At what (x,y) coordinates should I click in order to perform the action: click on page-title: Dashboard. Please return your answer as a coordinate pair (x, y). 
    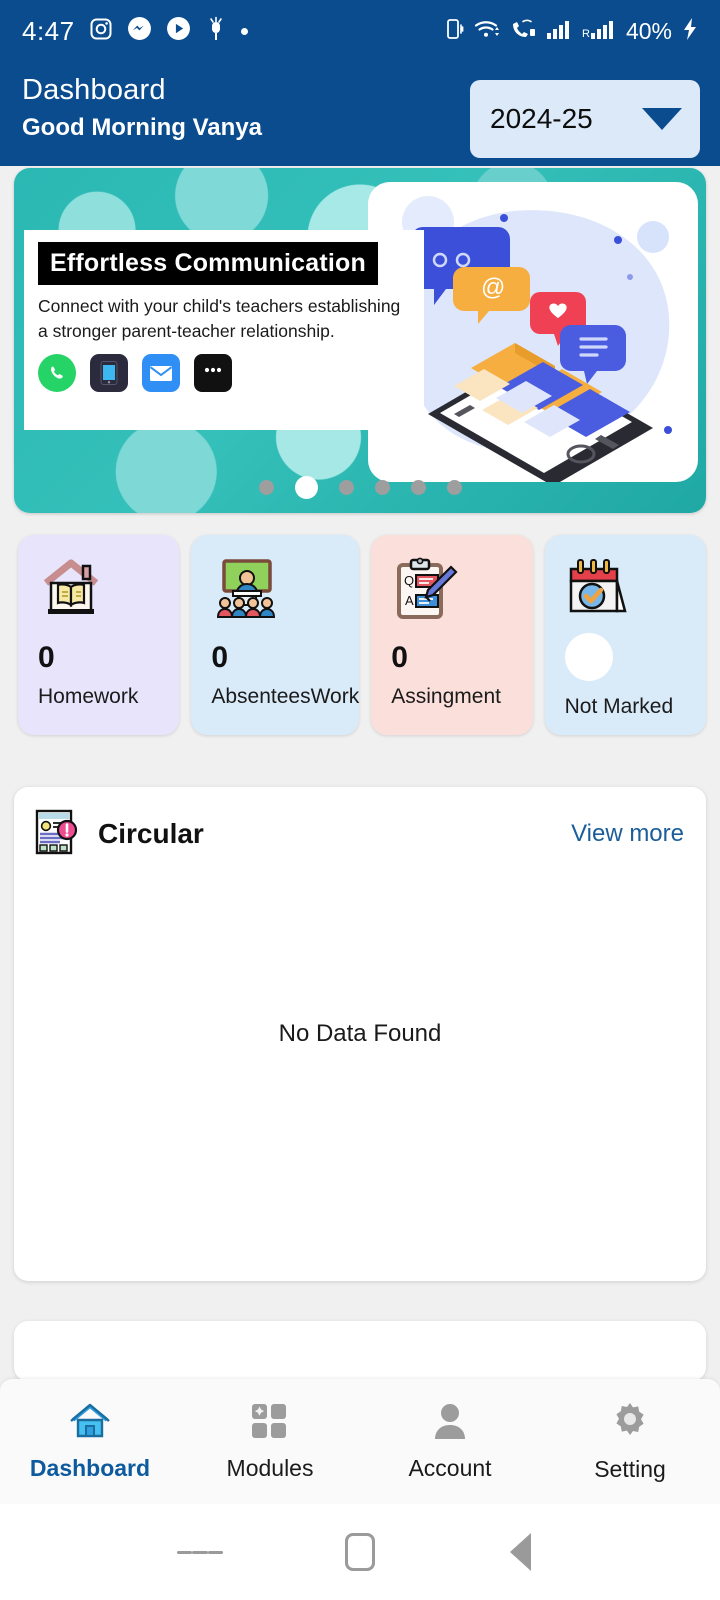
    Looking at the image, I should click on (94, 90).